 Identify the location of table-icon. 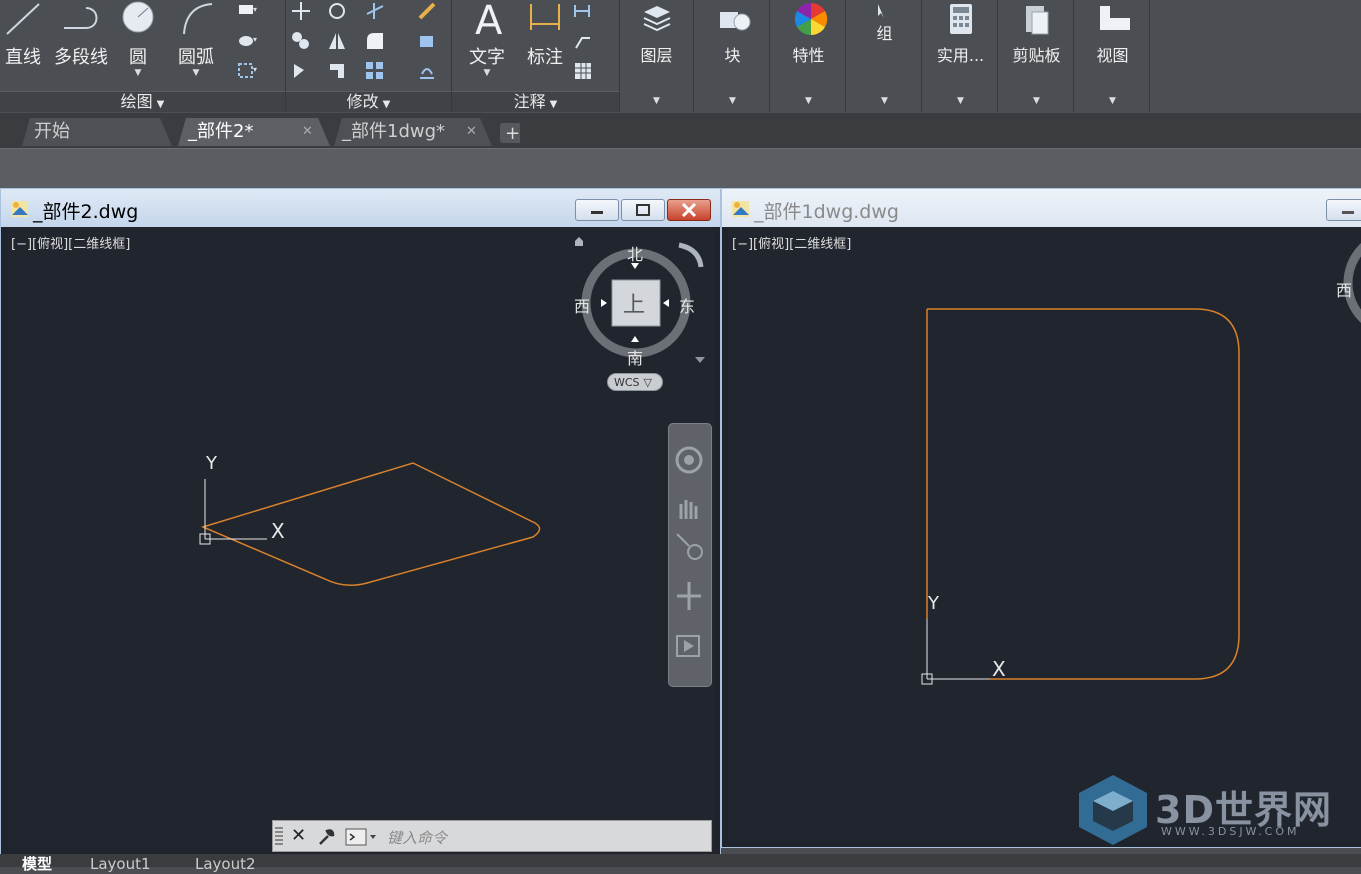
(583, 71).